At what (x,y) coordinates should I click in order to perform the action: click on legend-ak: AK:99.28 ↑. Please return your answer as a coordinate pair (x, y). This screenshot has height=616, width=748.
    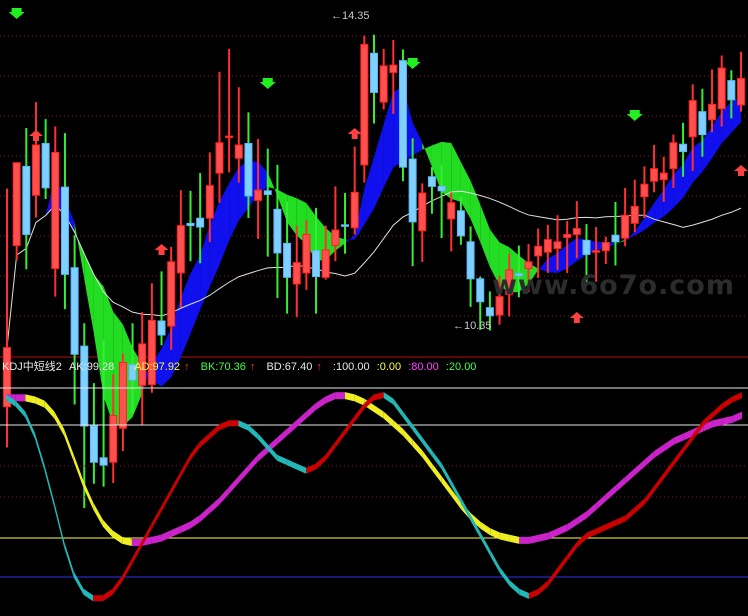
    Looking at the image, I should click on (96, 367).